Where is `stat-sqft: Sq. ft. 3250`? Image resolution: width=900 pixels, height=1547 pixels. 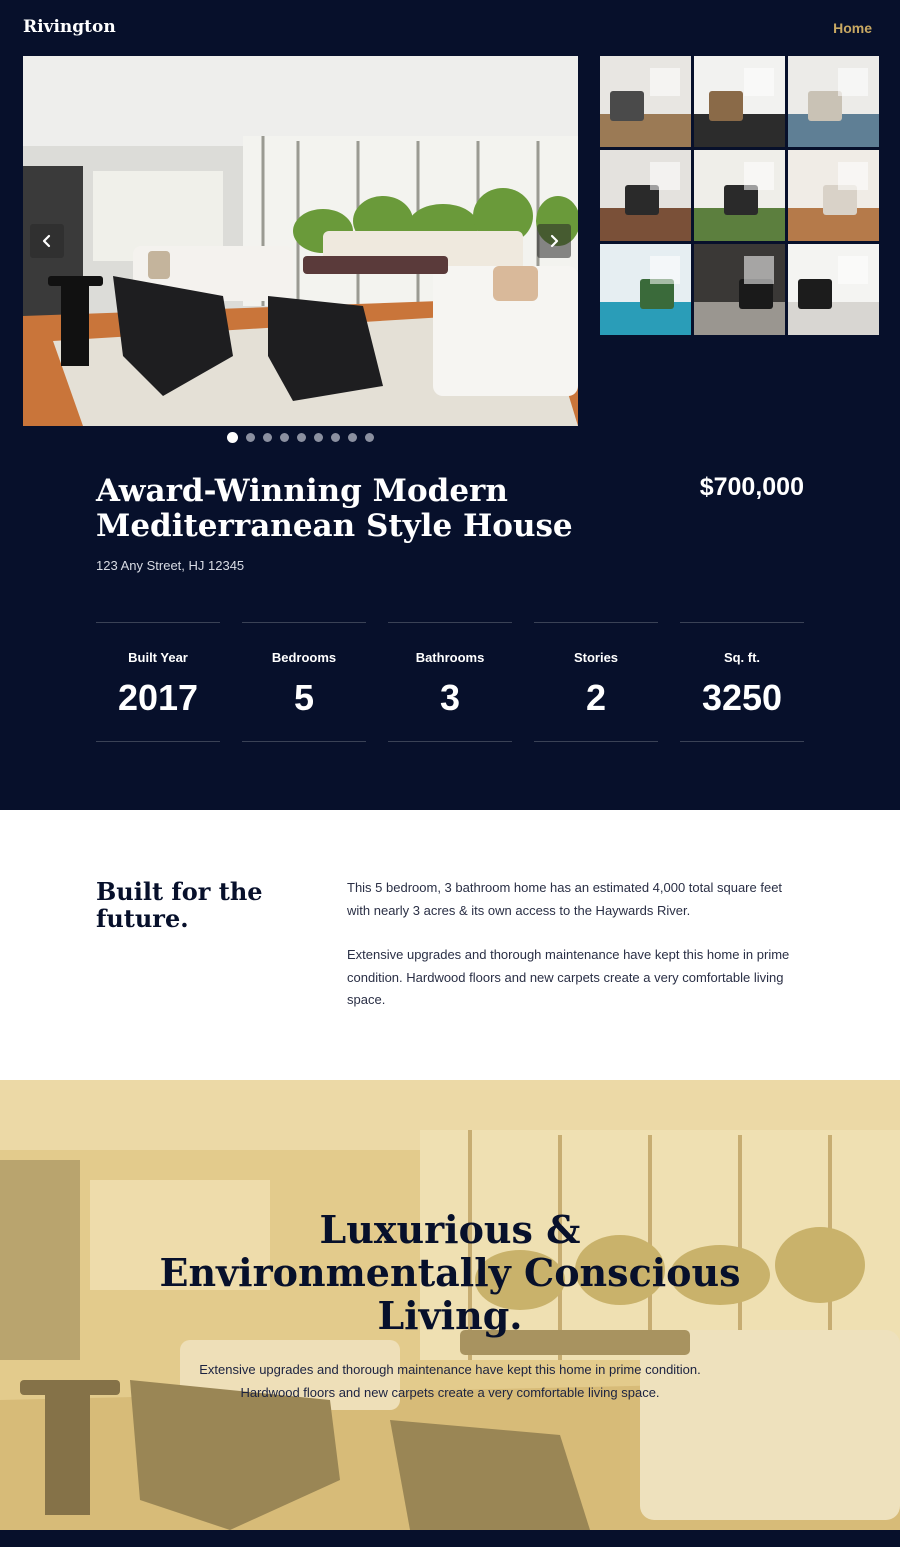 stat-sqft: Sq. ft. 3250 is located at coordinates (742, 682).